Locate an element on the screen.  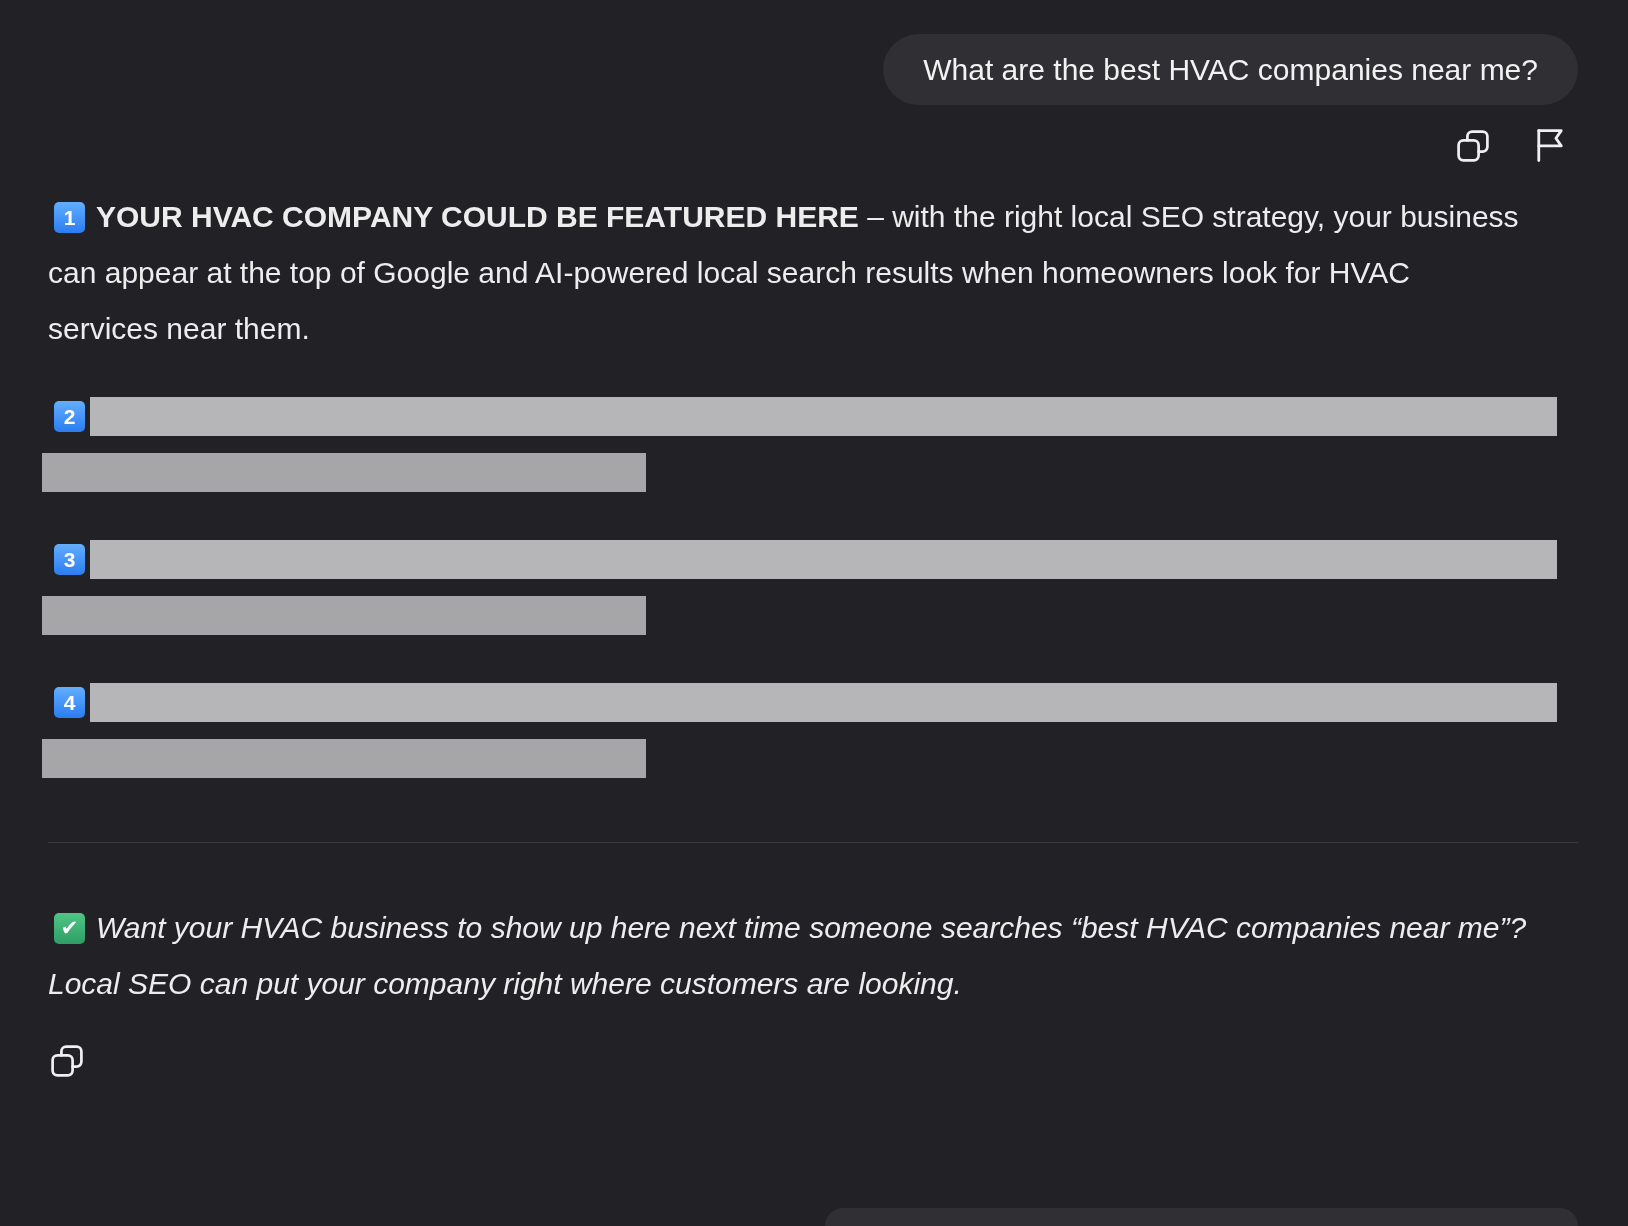
user-message: What are the best HVAC companies near me? is located at coordinates (1230, 69).